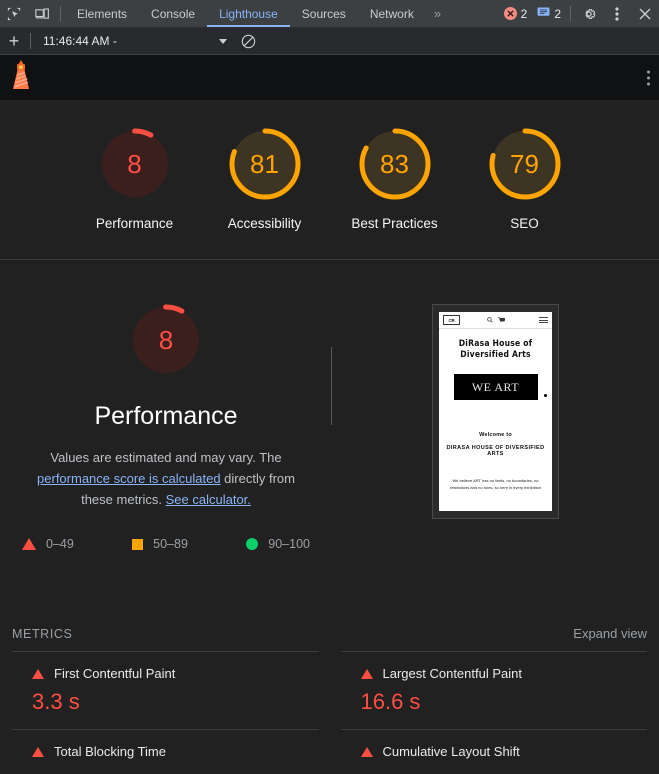  What do you see at coordinates (557, 13) in the screenshot?
I see `message-count: 2` at bounding box center [557, 13].